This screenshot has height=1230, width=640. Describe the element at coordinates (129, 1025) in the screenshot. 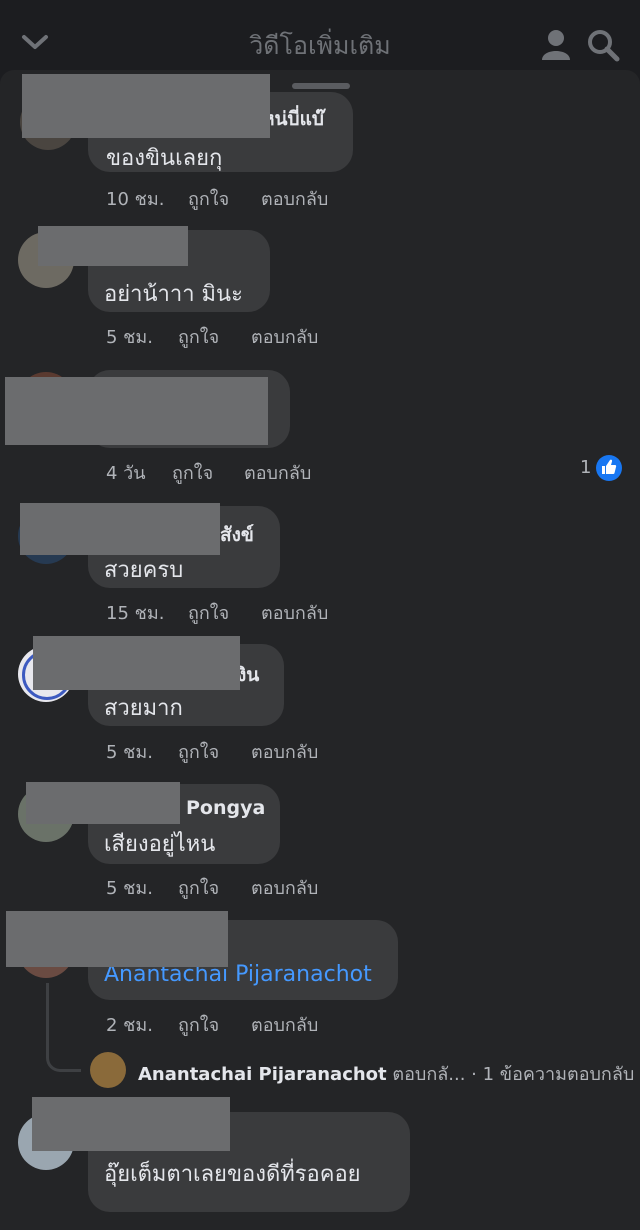

I see `comment-time: 2 ชม.` at that location.